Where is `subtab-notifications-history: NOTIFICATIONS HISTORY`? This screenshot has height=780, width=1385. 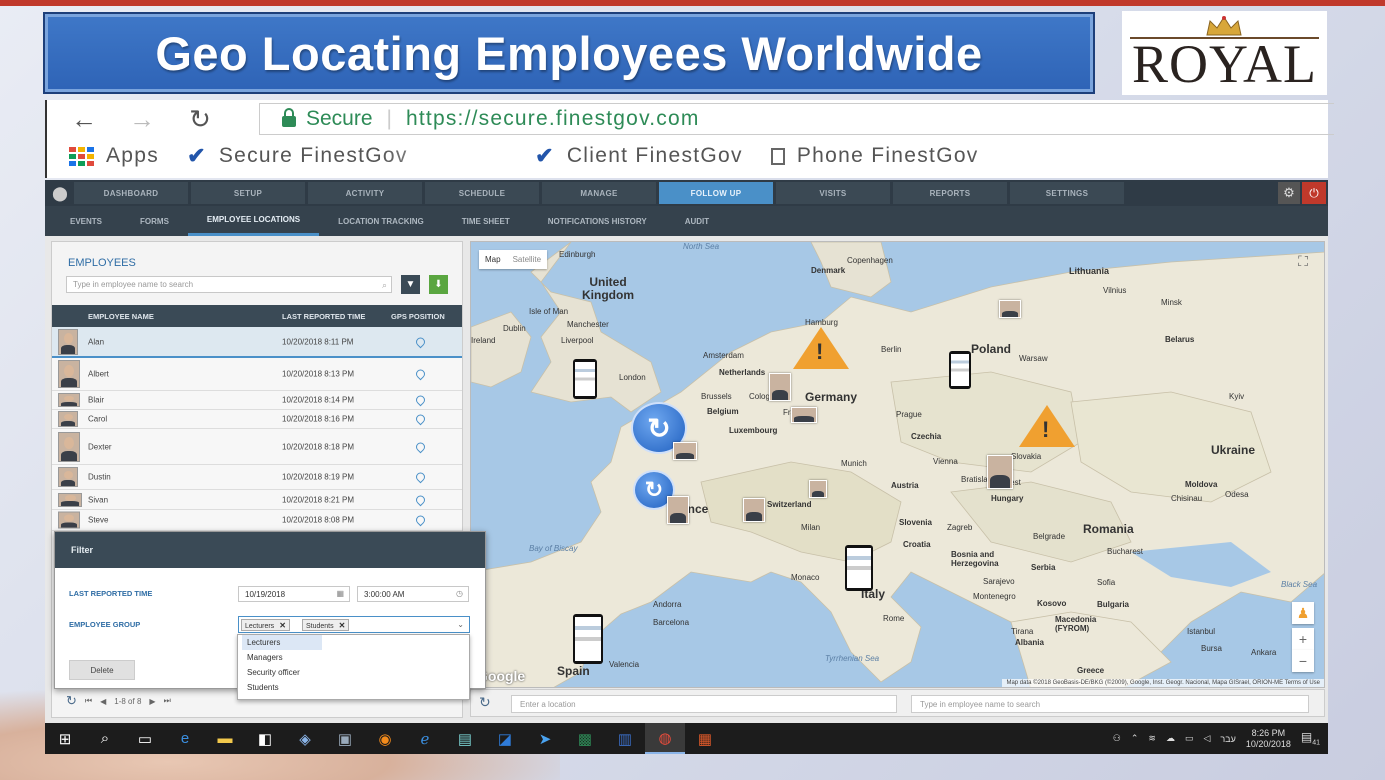
subtab-notifications-history: NOTIFICATIONS HISTORY is located at coordinates (597, 221).